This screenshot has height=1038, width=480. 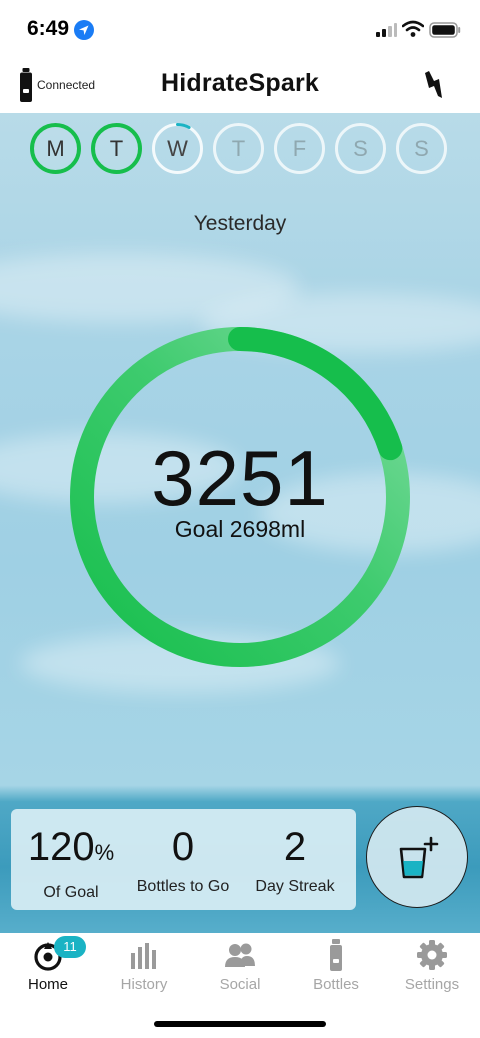 I want to click on stat-value: 120%, so click(x=71, y=850).